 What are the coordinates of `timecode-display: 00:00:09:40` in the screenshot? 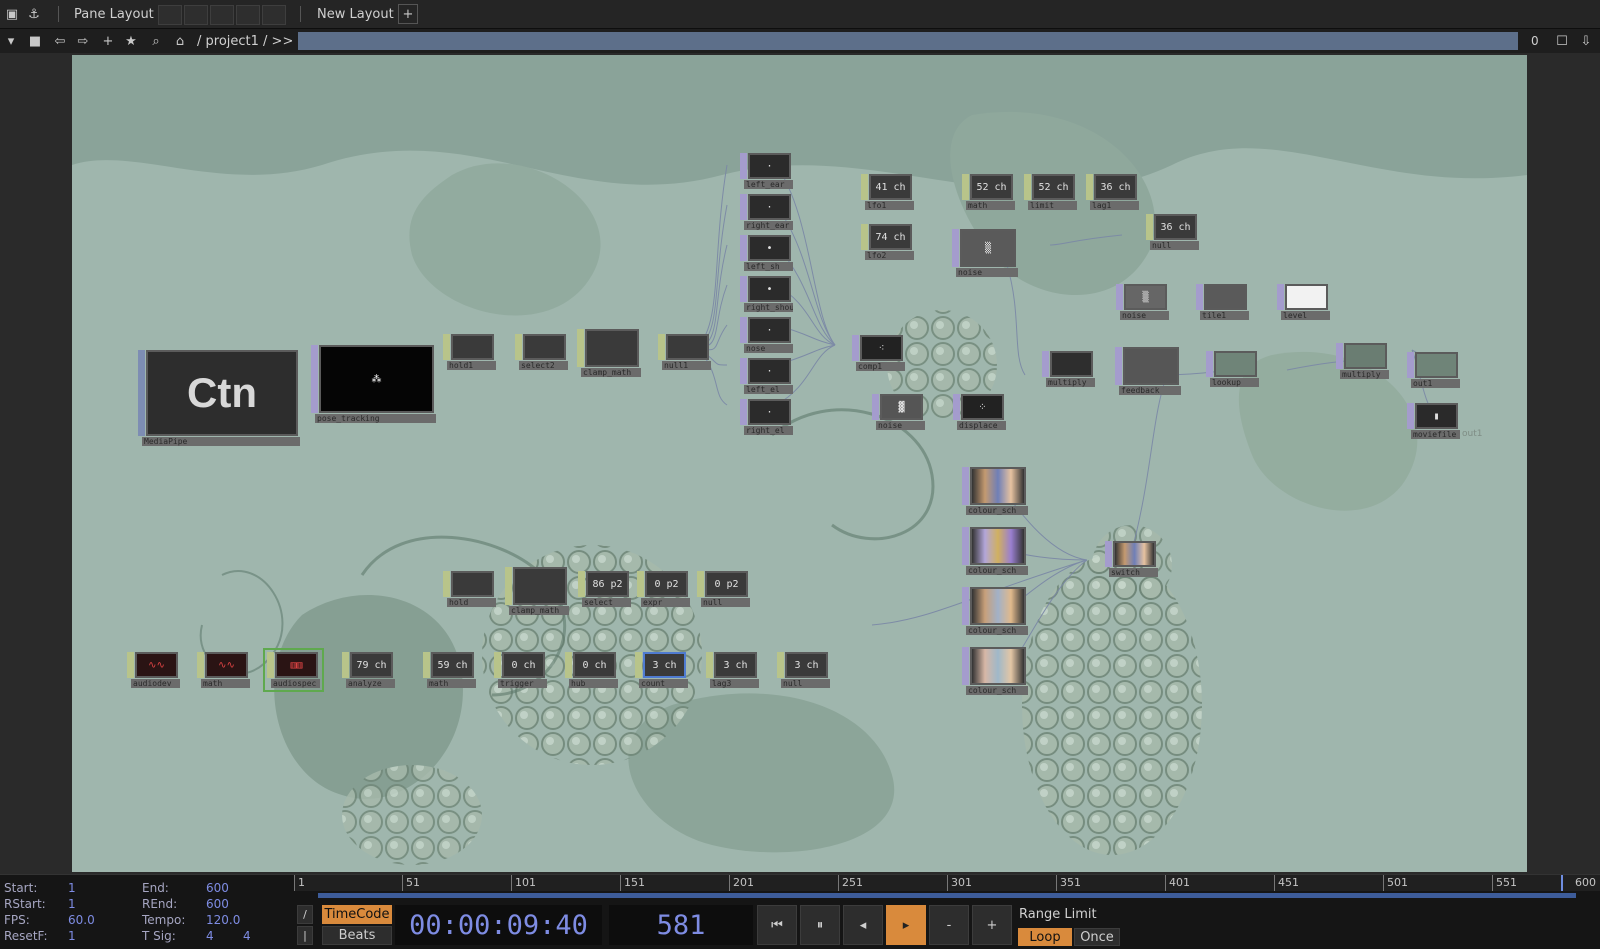 It's located at (498, 925).